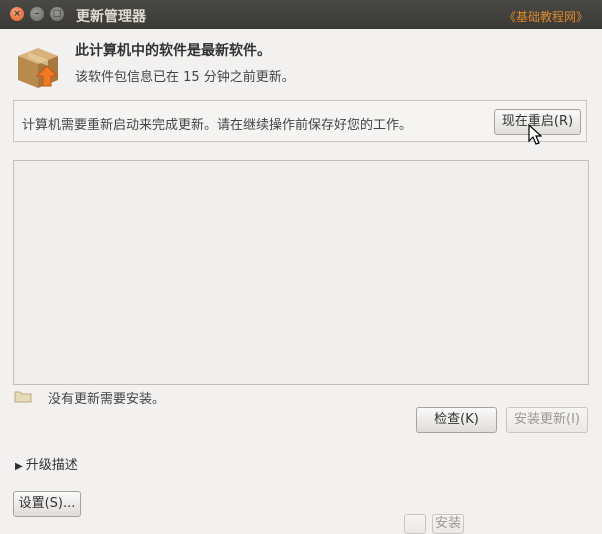 The width and height of the screenshot is (602, 534). Describe the element at coordinates (456, 420) in the screenshot. I see `check-button: 检查(K)` at that location.